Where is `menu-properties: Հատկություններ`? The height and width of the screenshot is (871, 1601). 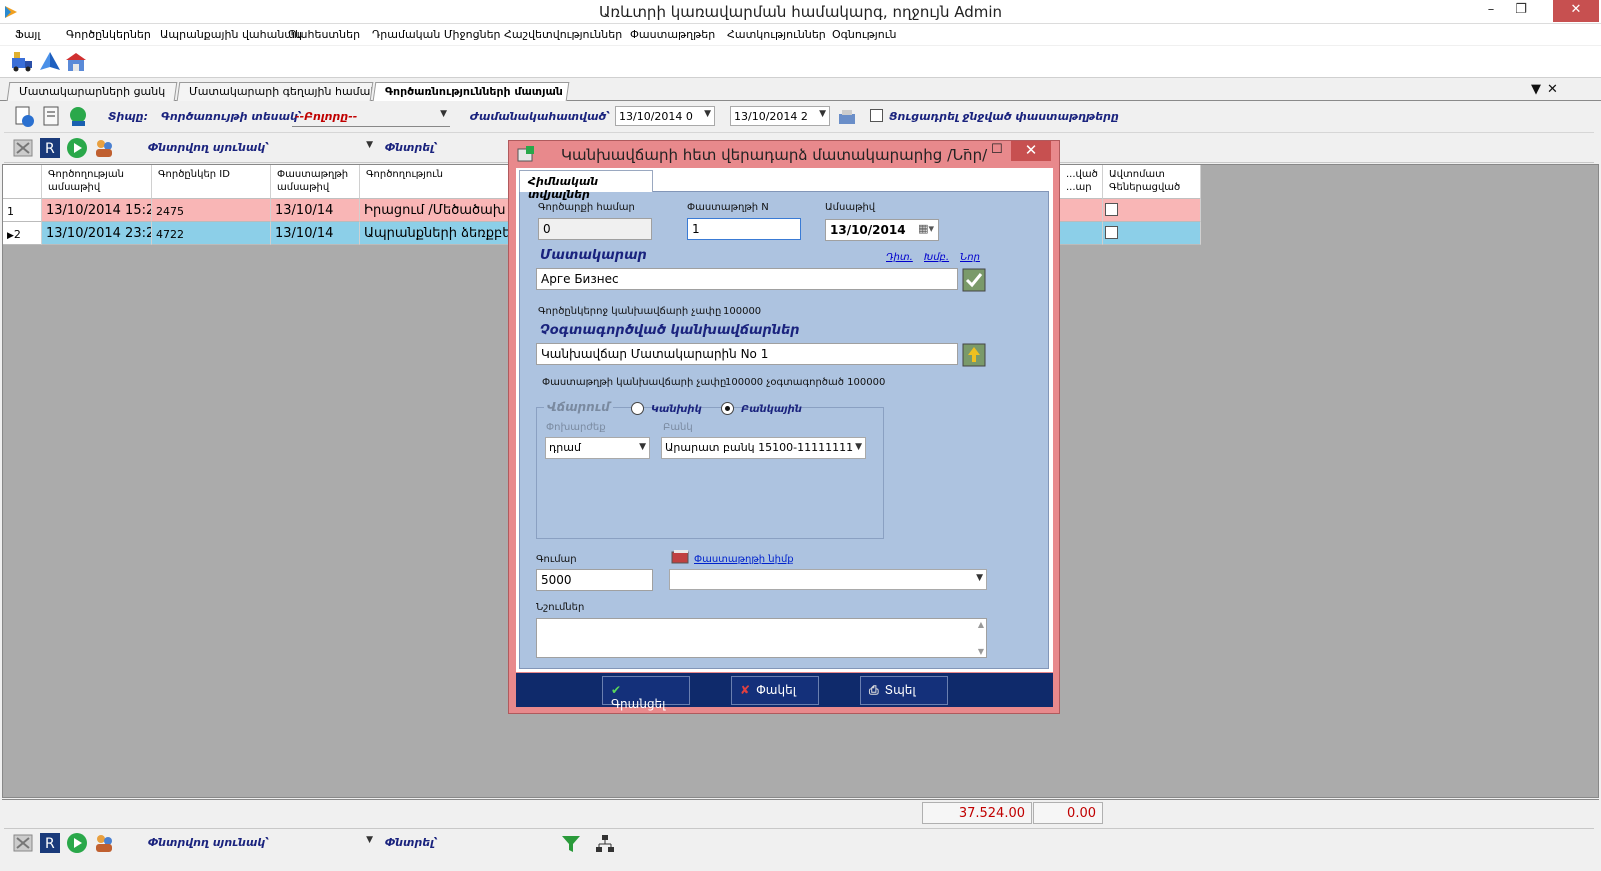 menu-properties: Հատկություններ is located at coordinates (776, 34).